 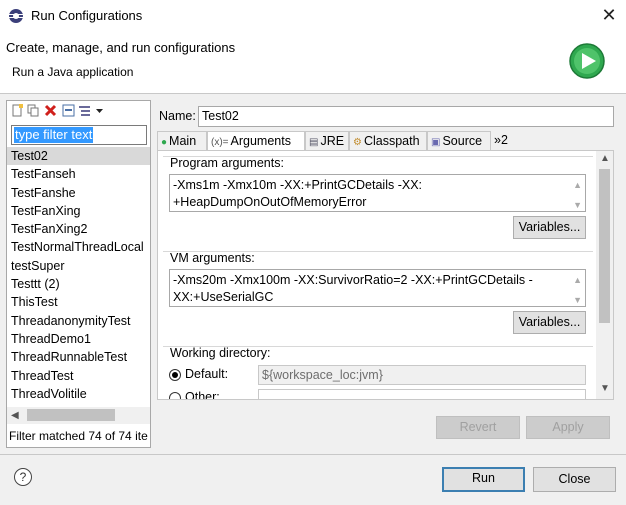 I want to click on eclipse-app-icon, so click(x=16, y=16).